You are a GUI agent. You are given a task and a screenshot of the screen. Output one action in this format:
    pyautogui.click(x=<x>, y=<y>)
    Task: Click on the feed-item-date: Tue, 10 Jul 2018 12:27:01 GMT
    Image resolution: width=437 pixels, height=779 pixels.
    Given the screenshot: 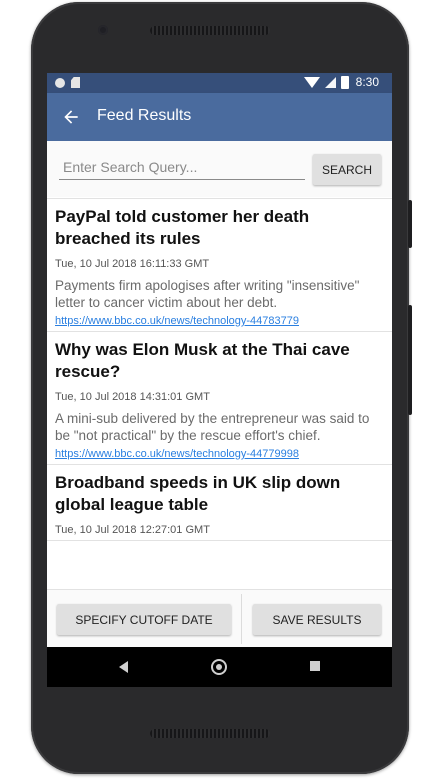 What is the action you would take?
    pyautogui.click(x=132, y=530)
    